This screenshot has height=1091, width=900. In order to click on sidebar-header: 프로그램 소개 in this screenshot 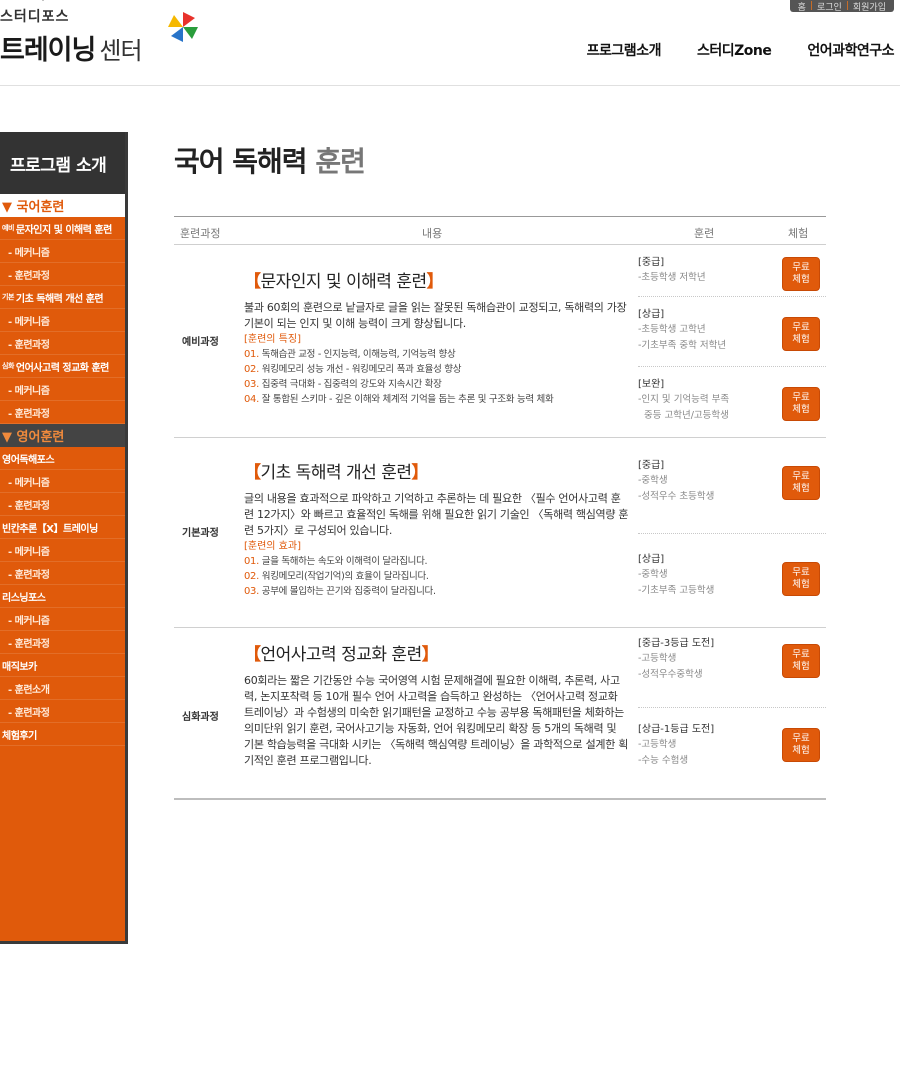, I will do `click(62, 163)`.